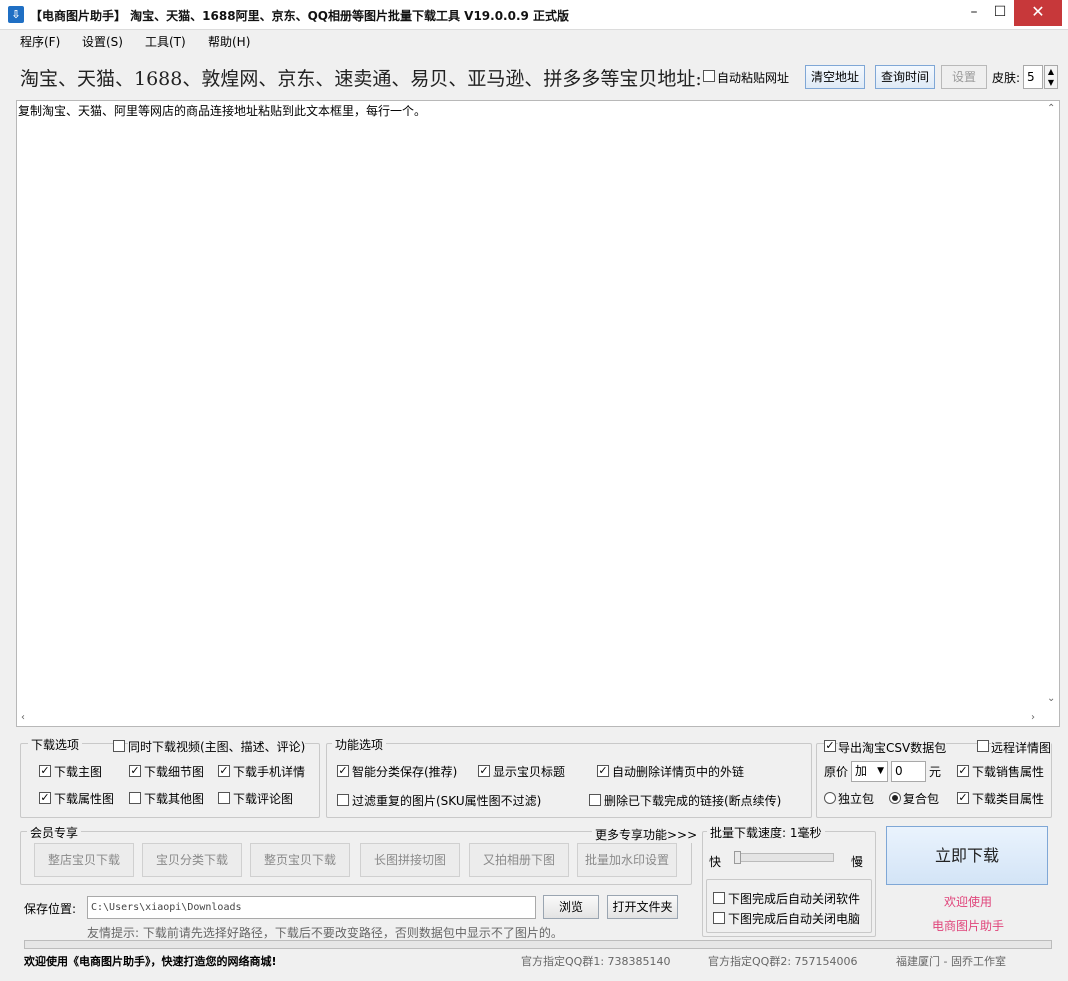 This screenshot has width=1068, height=981. I want to click on main-image-label: 下载主图, so click(78, 772).